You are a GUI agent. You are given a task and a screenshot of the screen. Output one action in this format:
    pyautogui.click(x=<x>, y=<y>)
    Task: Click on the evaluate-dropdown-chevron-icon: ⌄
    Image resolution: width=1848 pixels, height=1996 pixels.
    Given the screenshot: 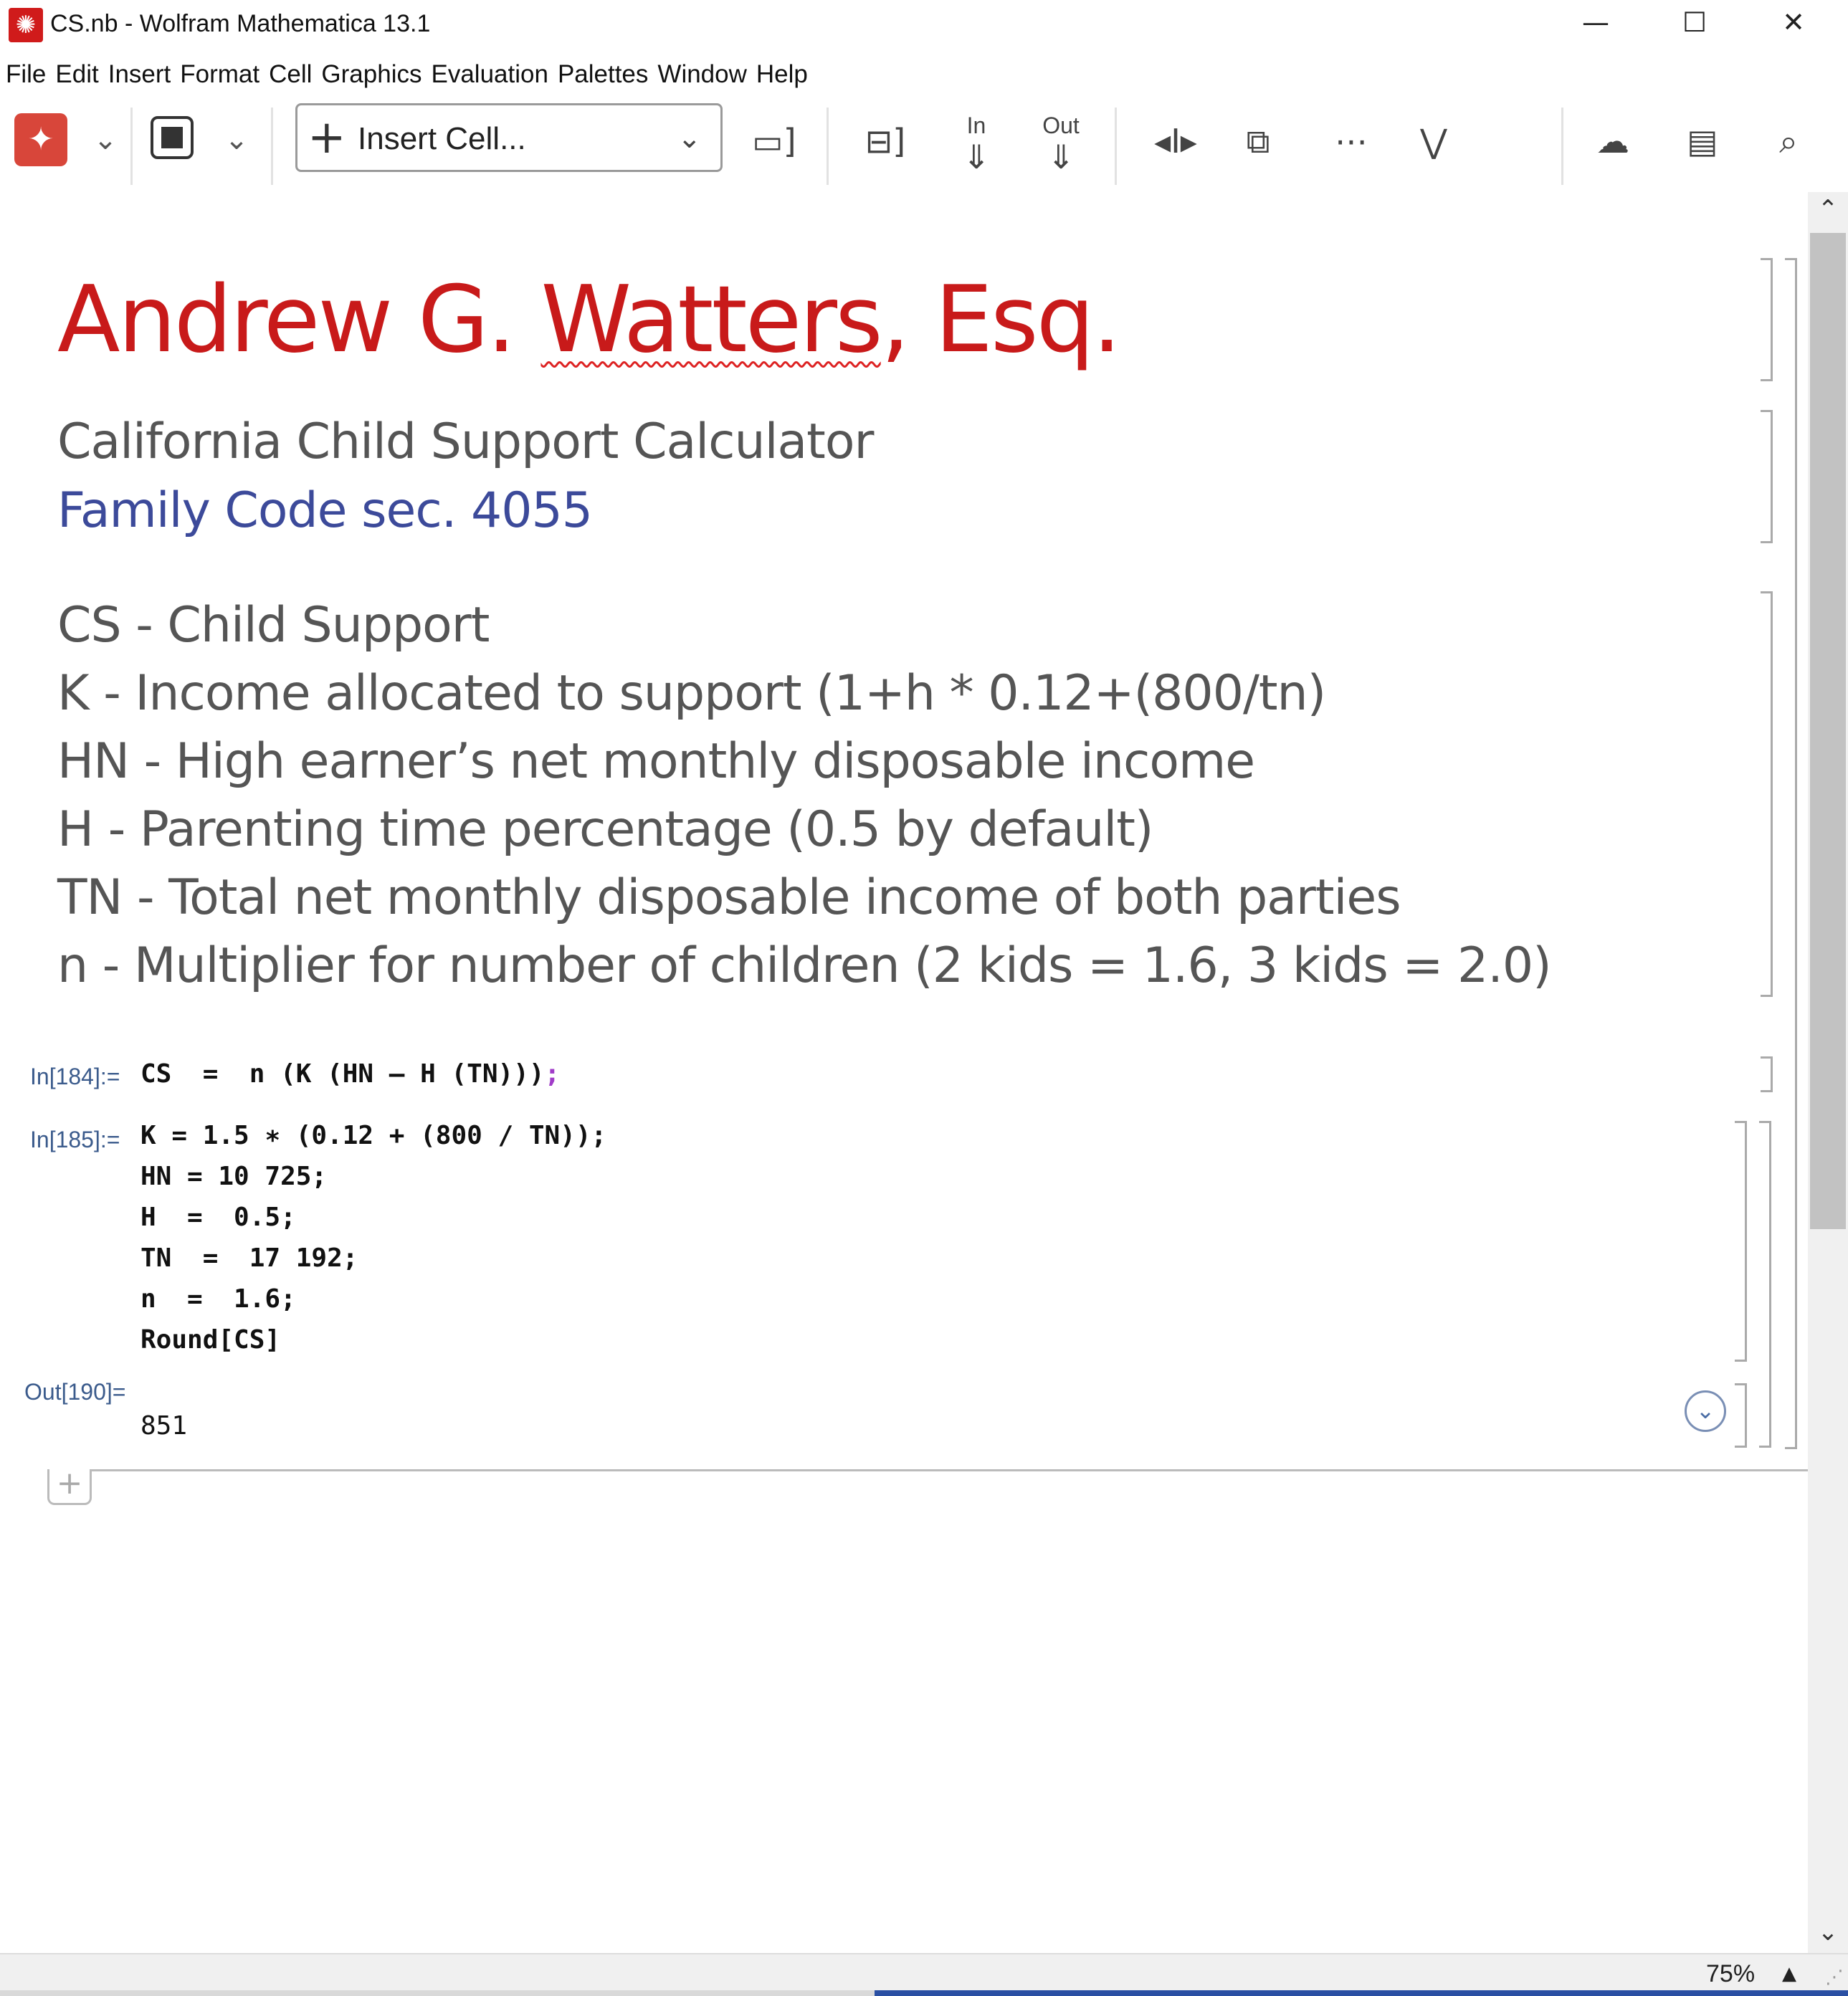 What is the action you would take?
    pyautogui.click(x=105, y=139)
    